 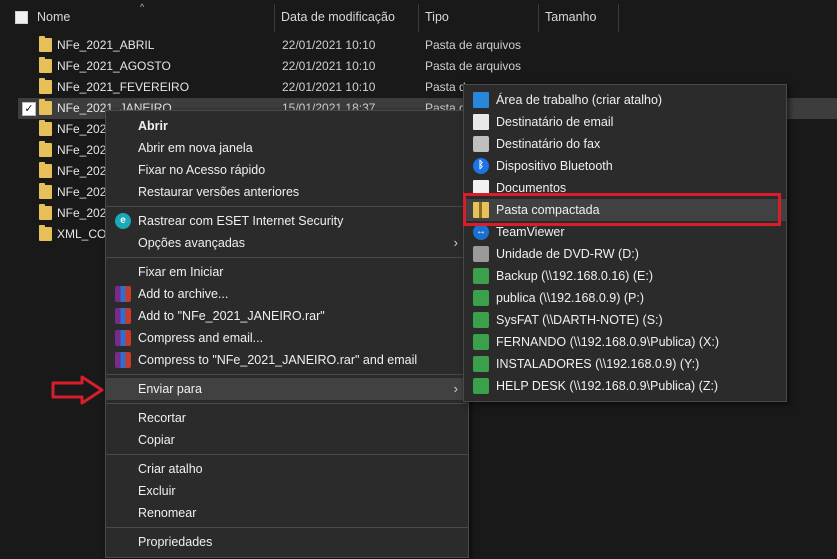 I want to click on sendto-bluetooth: ᛒ Dispositivo Bluetooth, so click(x=625, y=166).